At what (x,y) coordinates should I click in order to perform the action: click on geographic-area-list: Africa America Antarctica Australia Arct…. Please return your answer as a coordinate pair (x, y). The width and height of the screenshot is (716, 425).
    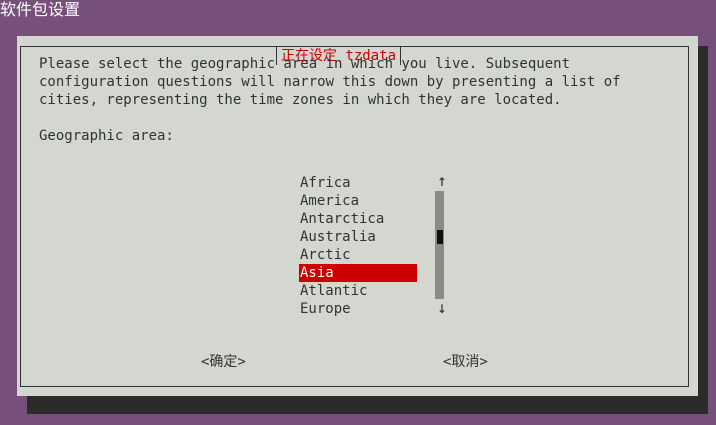
    Looking at the image, I should click on (358, 246).